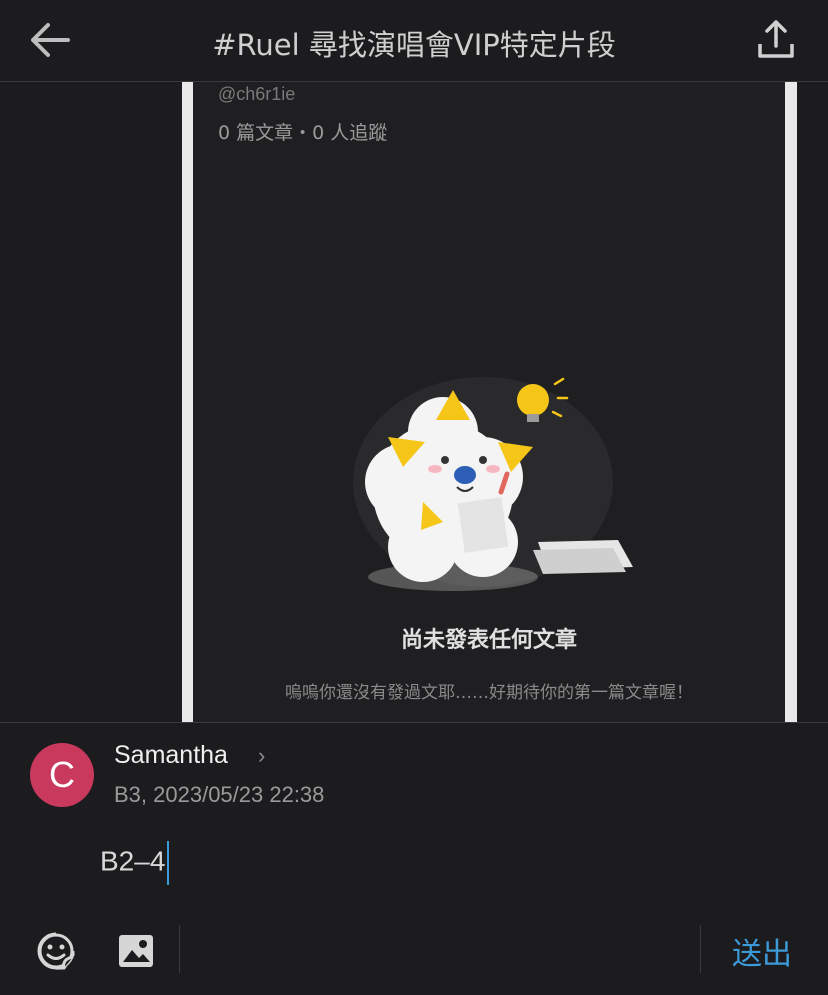  Describe the element at coordinates (791, 402) in the screenshot. I see `image-frame-right` at that location.